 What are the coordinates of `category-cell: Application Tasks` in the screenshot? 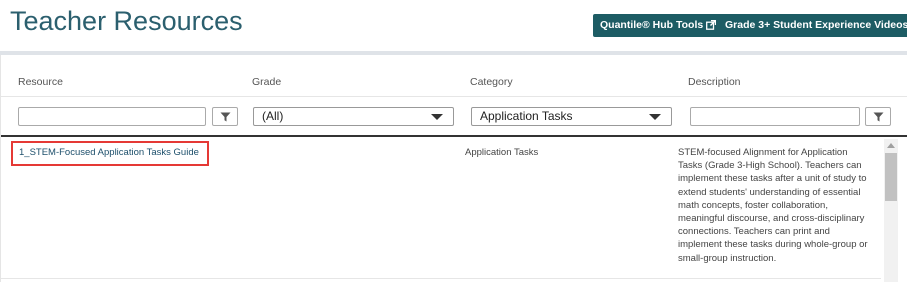 It's located at (502, 152).